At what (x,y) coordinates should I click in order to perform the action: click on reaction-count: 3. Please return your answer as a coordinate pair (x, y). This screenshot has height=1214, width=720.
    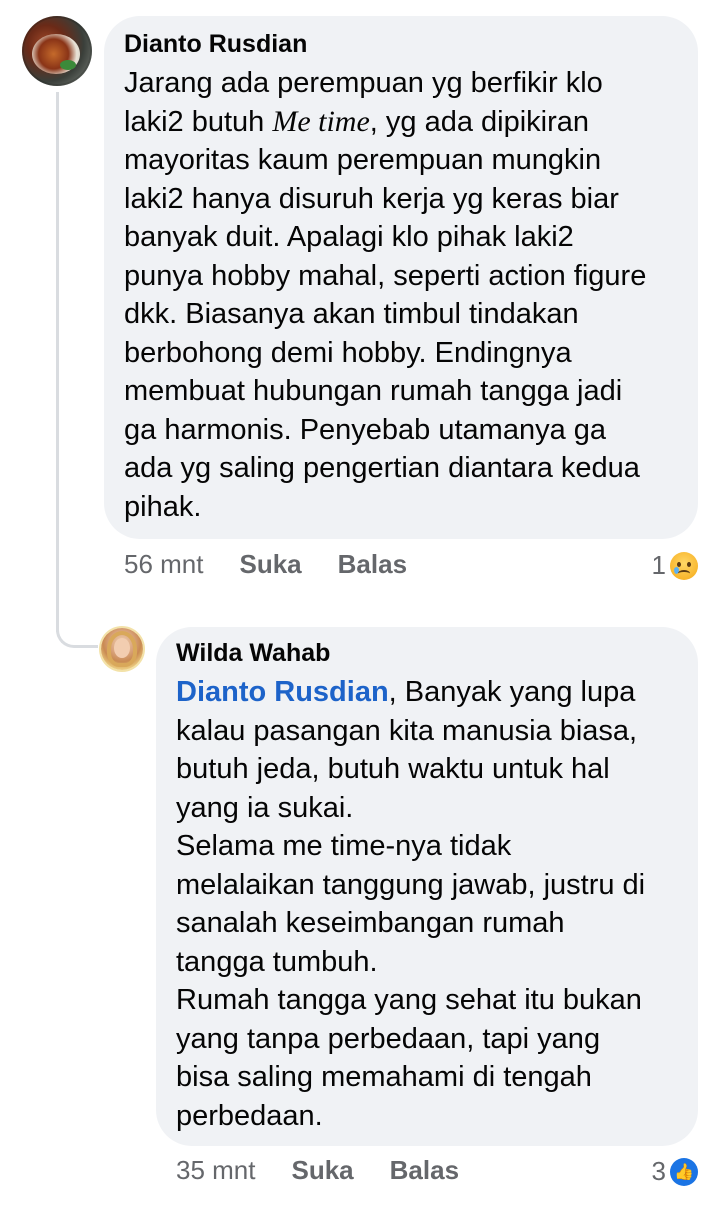
    Looking at the image, I should click on (658, 1171).